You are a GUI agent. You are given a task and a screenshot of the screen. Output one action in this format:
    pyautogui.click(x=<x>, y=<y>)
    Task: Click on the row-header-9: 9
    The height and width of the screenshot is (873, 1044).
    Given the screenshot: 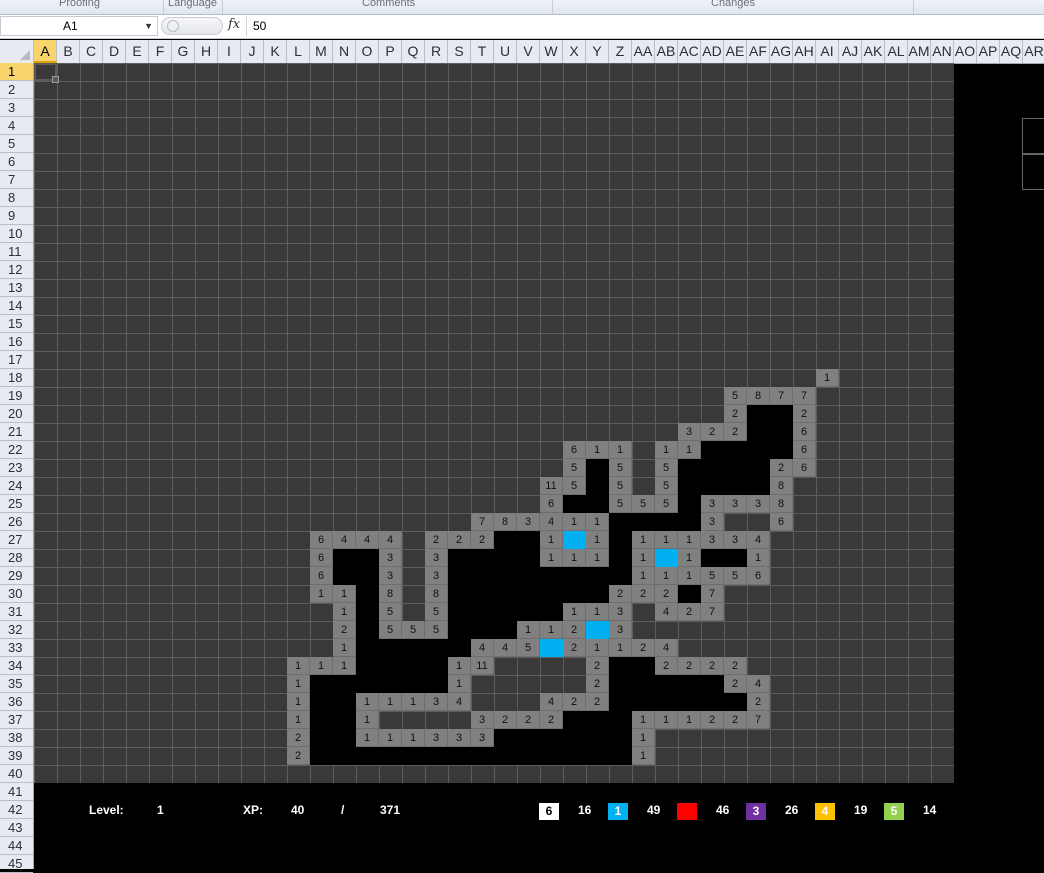 What is the action you would take?
    pyautogui.click(x=16, y=216)
    